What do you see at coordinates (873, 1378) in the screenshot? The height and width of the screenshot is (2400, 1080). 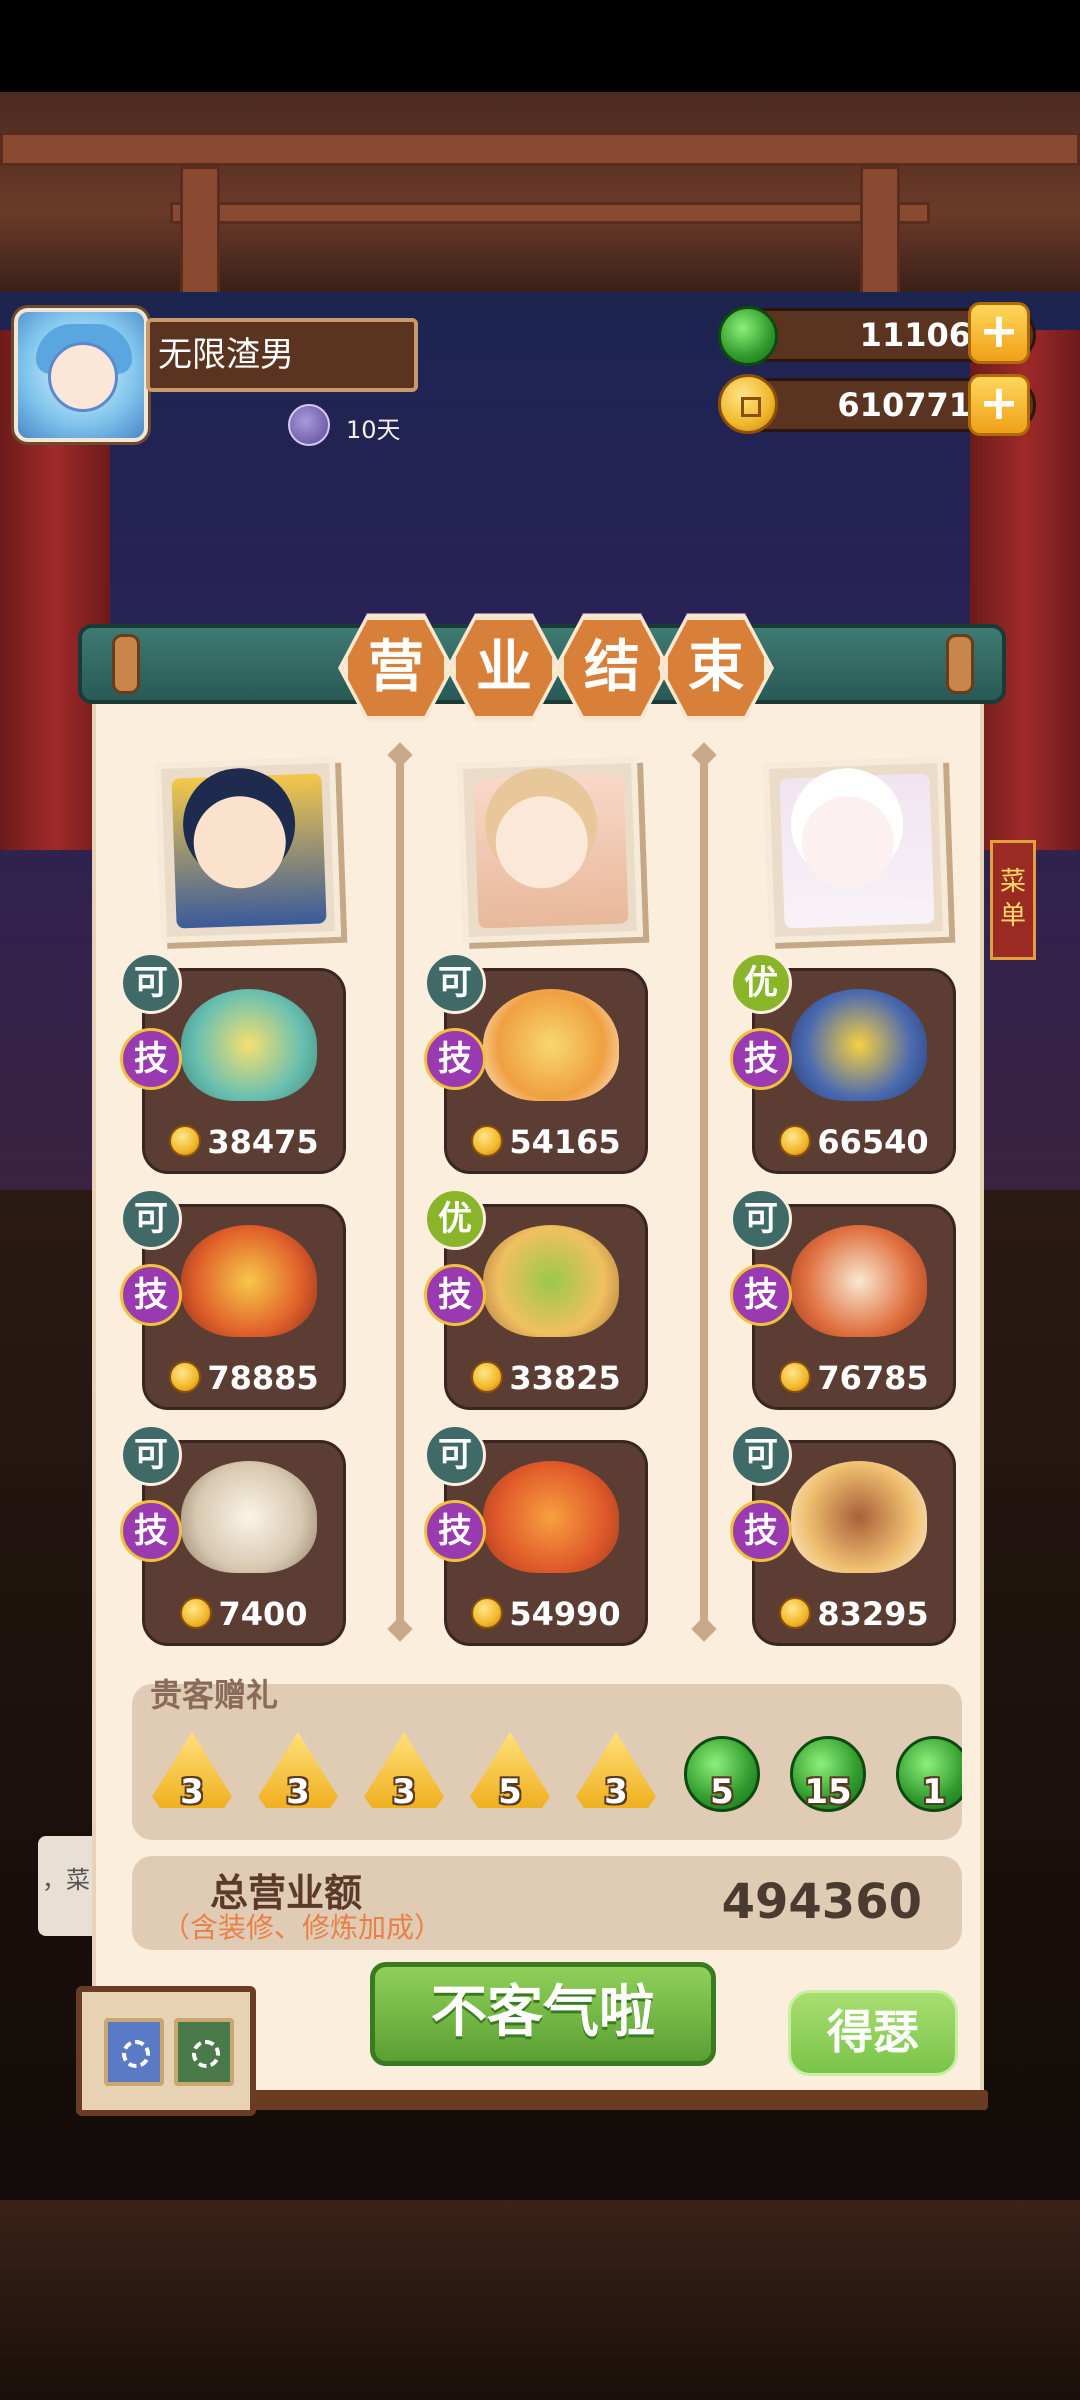 I see `dish-price-value: 76785` at bounding box center [873, 1378].